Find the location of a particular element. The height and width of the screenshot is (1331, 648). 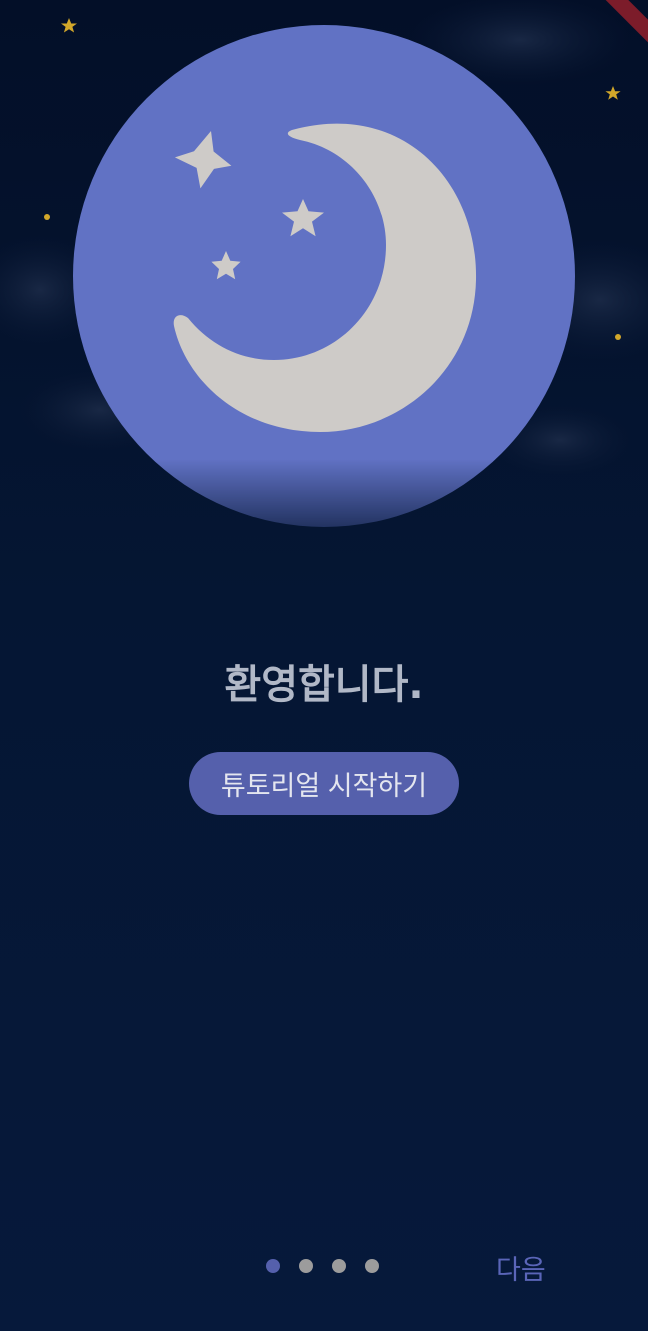

welcome-title: 환영합니다. is located at coordinates (324, 685).